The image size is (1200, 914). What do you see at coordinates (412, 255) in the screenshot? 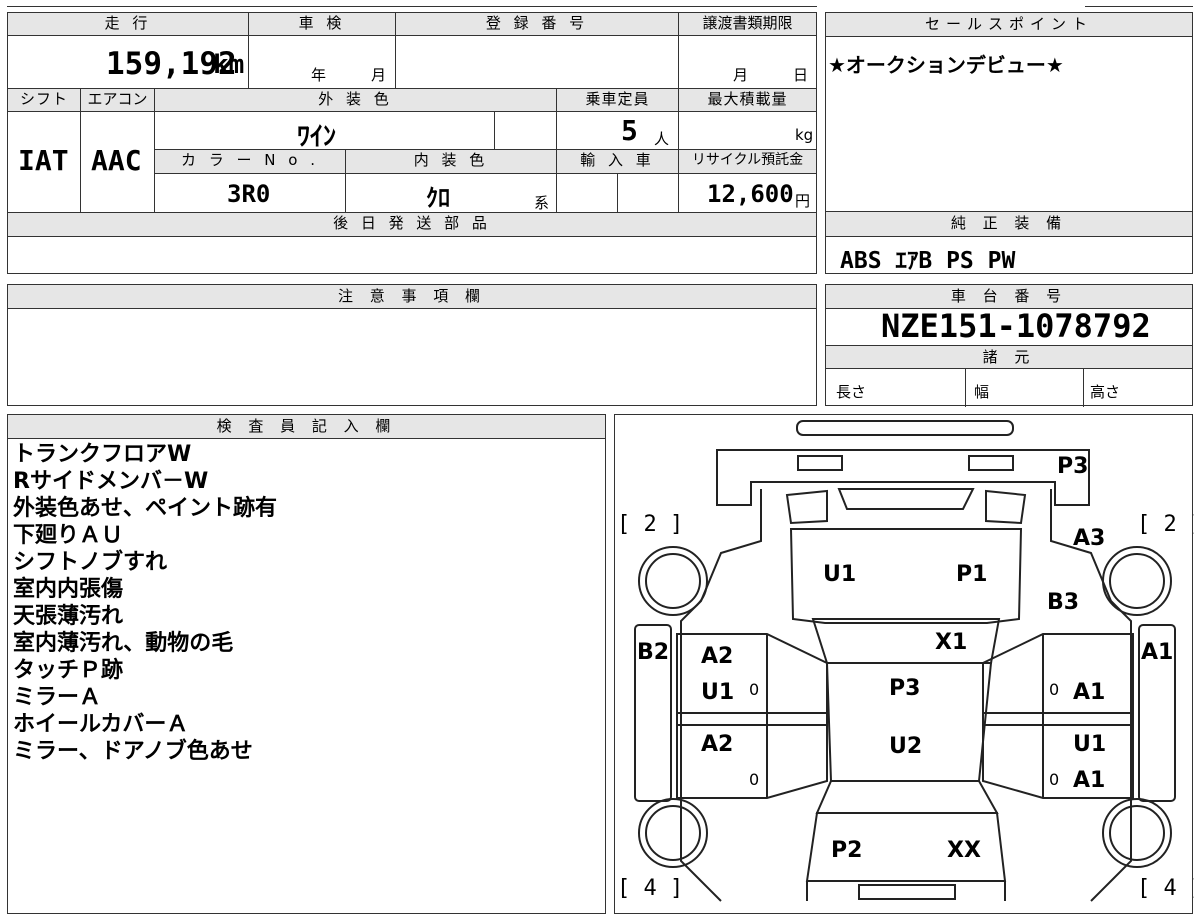
I see `later-parts-cell` at bounding box center [412, 255].